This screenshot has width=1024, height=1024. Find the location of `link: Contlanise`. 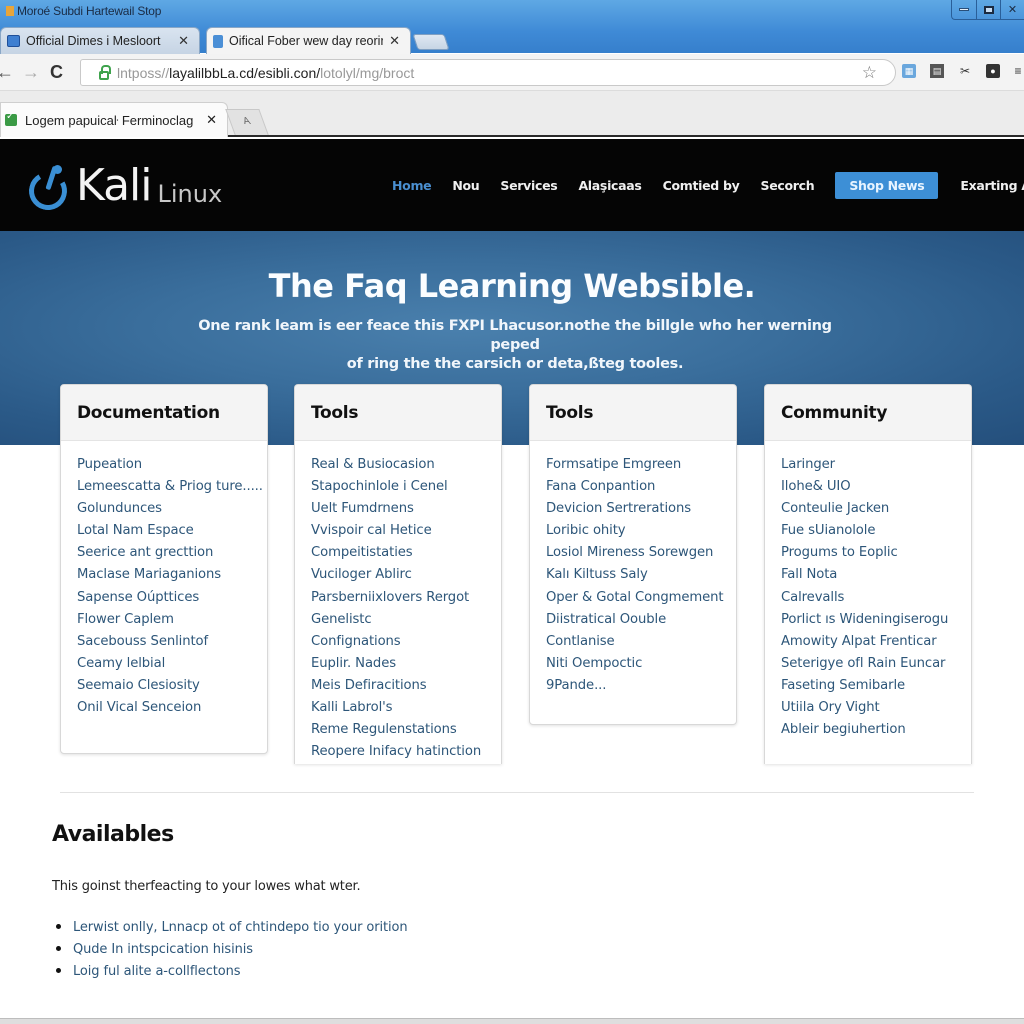

link: Contlanise is located at coordinates (580, 641).